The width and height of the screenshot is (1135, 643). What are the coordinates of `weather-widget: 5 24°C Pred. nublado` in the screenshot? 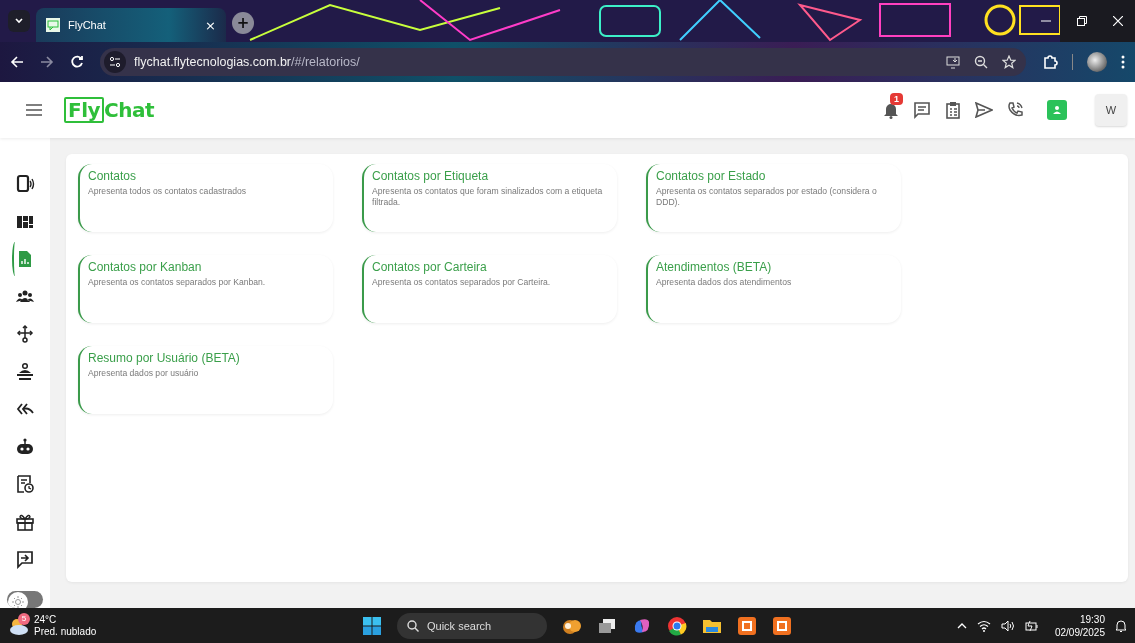 It's located at (168, 625).